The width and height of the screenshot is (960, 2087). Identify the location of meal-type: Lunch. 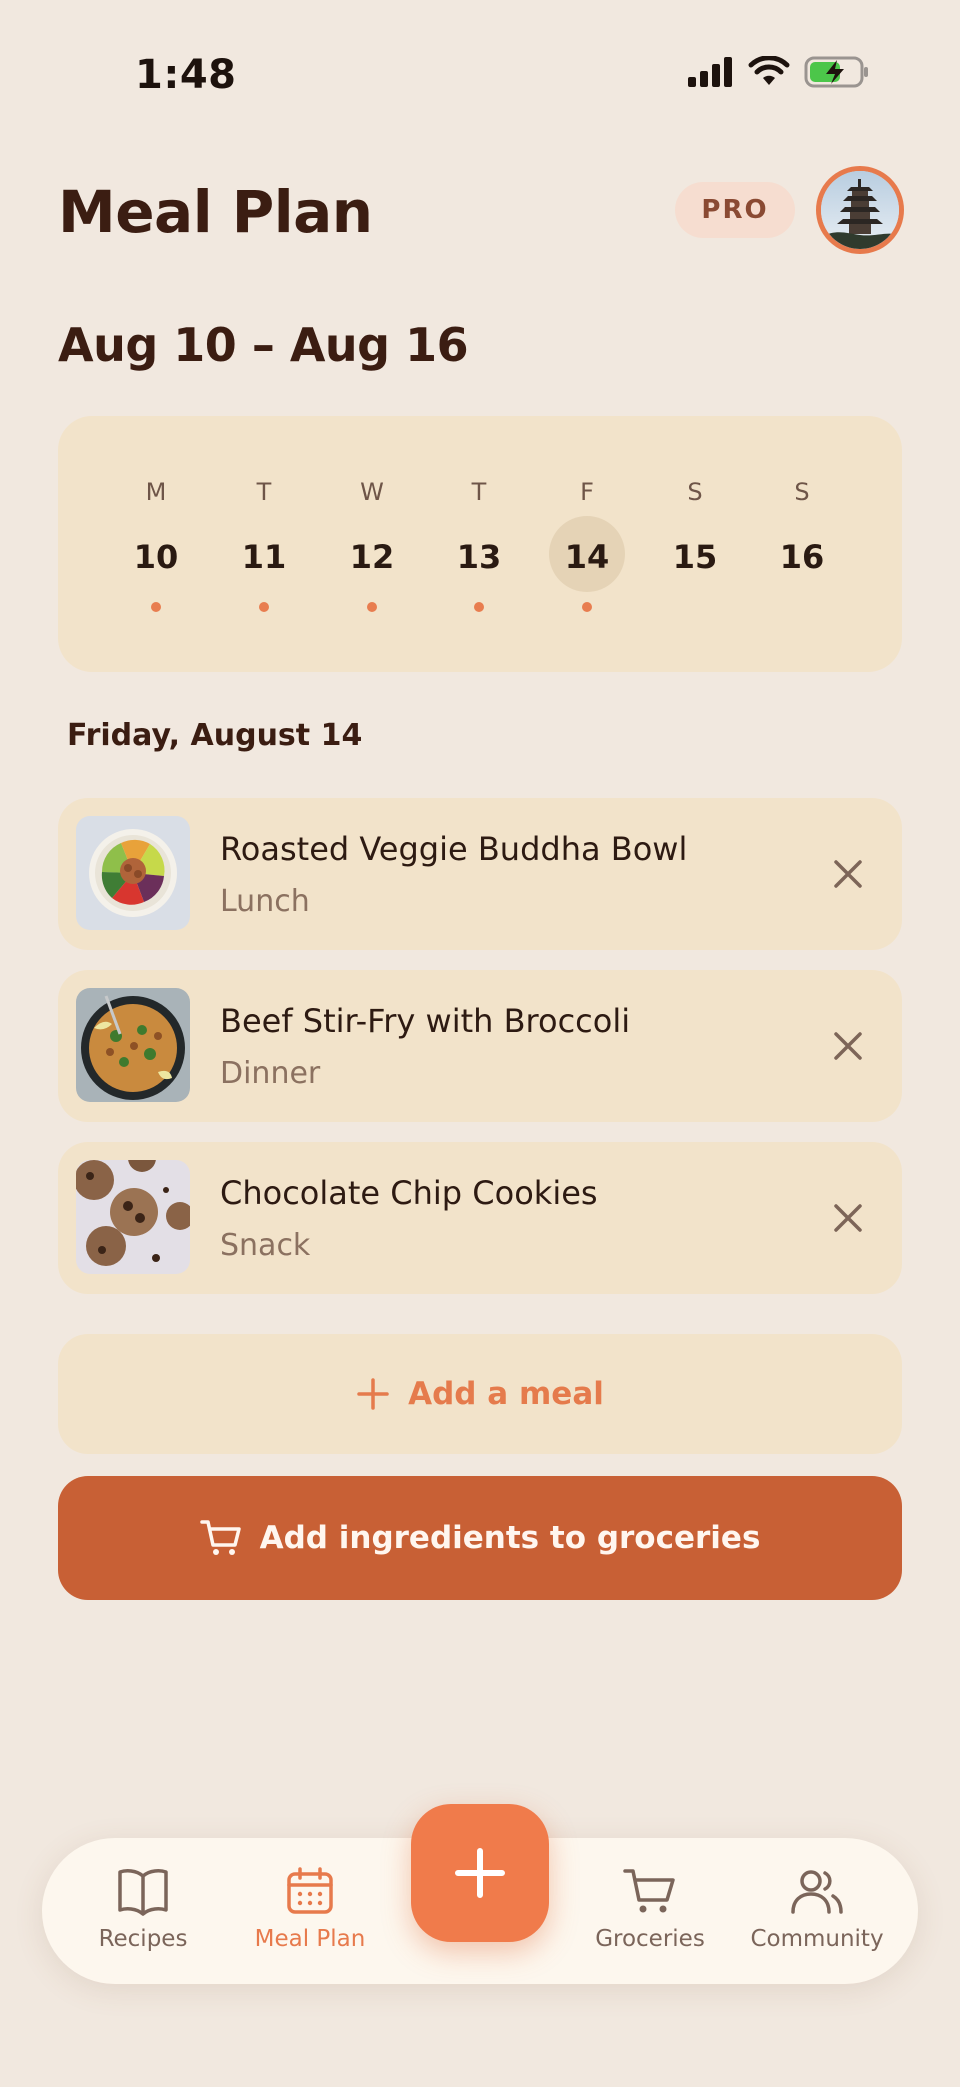
(265, 901).